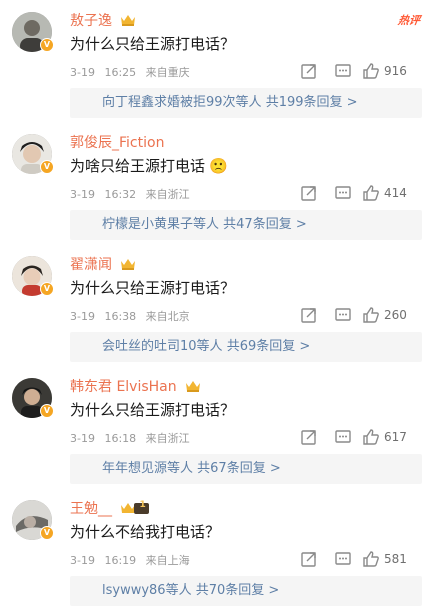 The height and width of the screenshot is (614, 430). What do you see at coordinates (167, 560) in the screenshot?
I see `comment-location: 来自上海` at bounding box center [167, 560].